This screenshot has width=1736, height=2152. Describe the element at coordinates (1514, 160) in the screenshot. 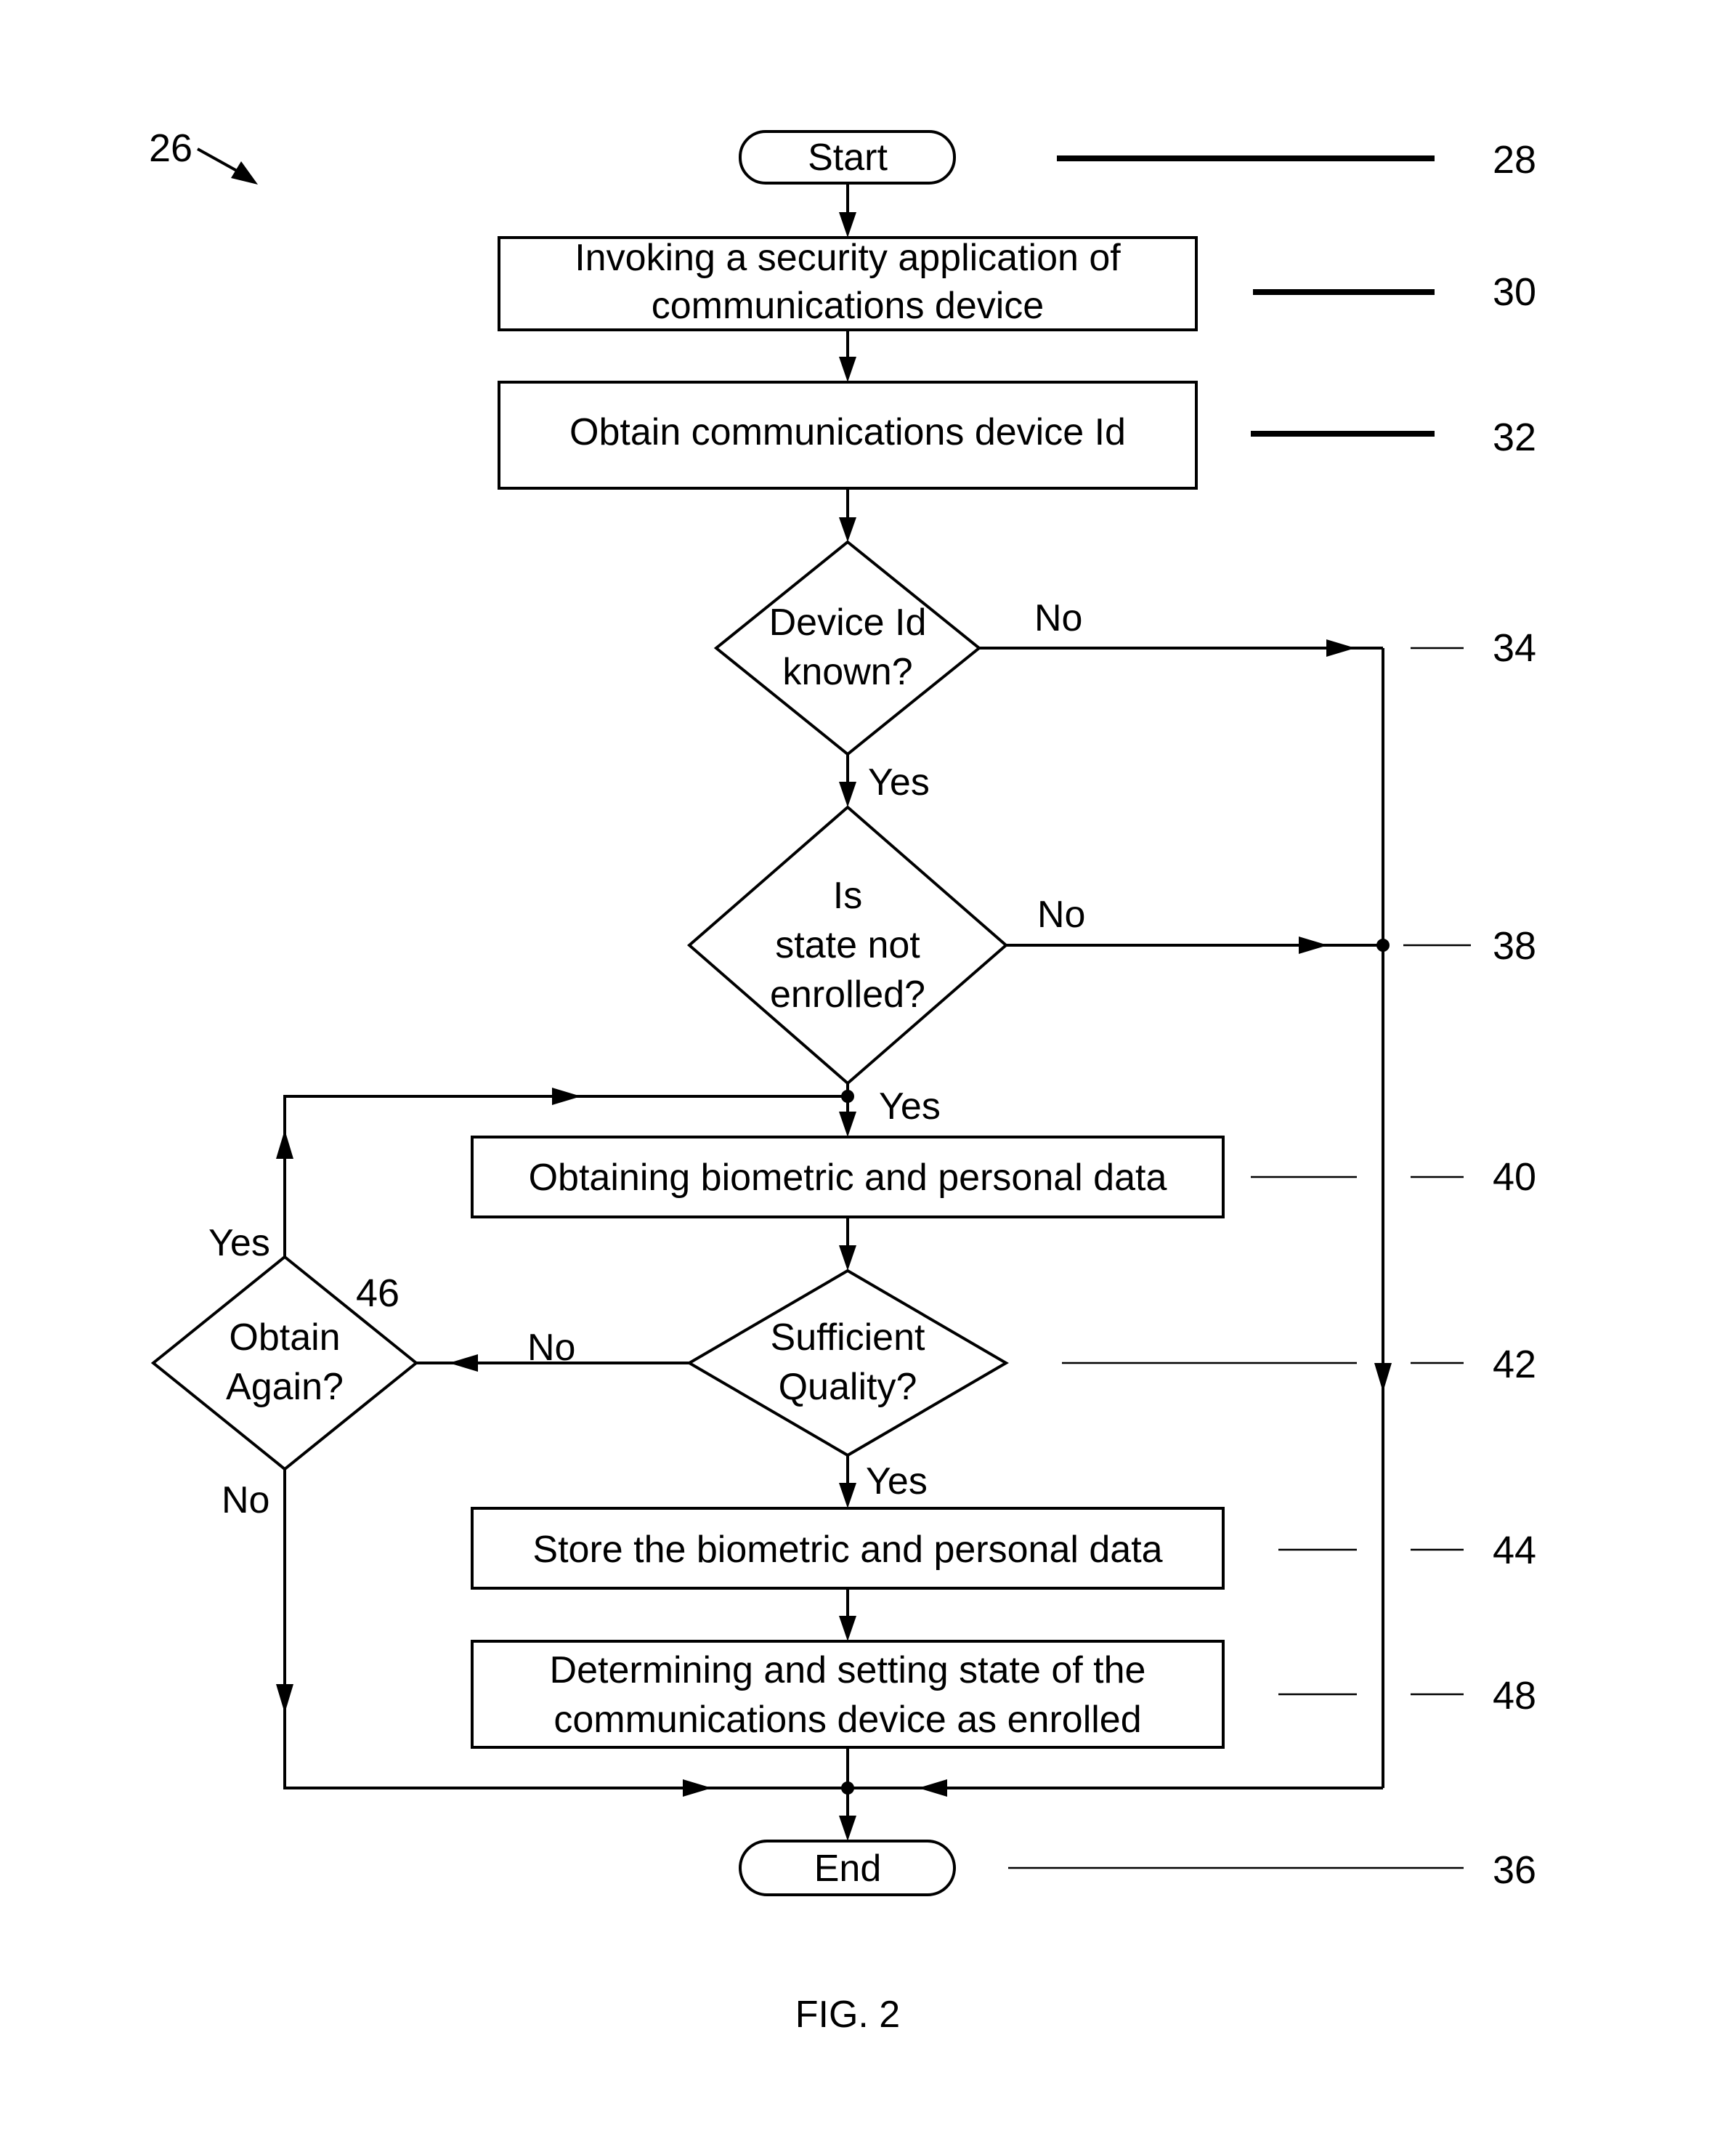

I see `ref-28: 28` at that location.